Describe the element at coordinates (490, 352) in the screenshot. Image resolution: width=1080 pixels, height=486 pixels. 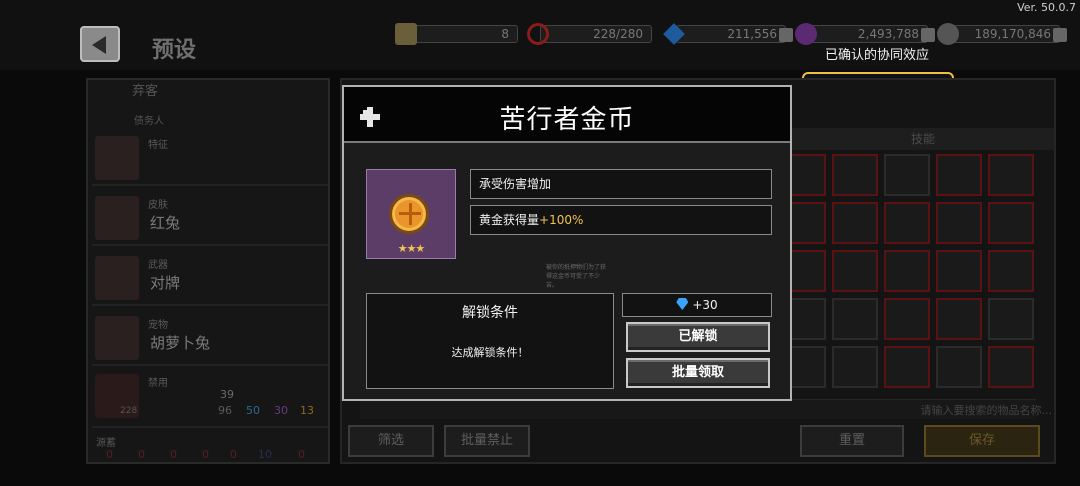
I see `unlock-description: 达成解锁条件！` at that location.